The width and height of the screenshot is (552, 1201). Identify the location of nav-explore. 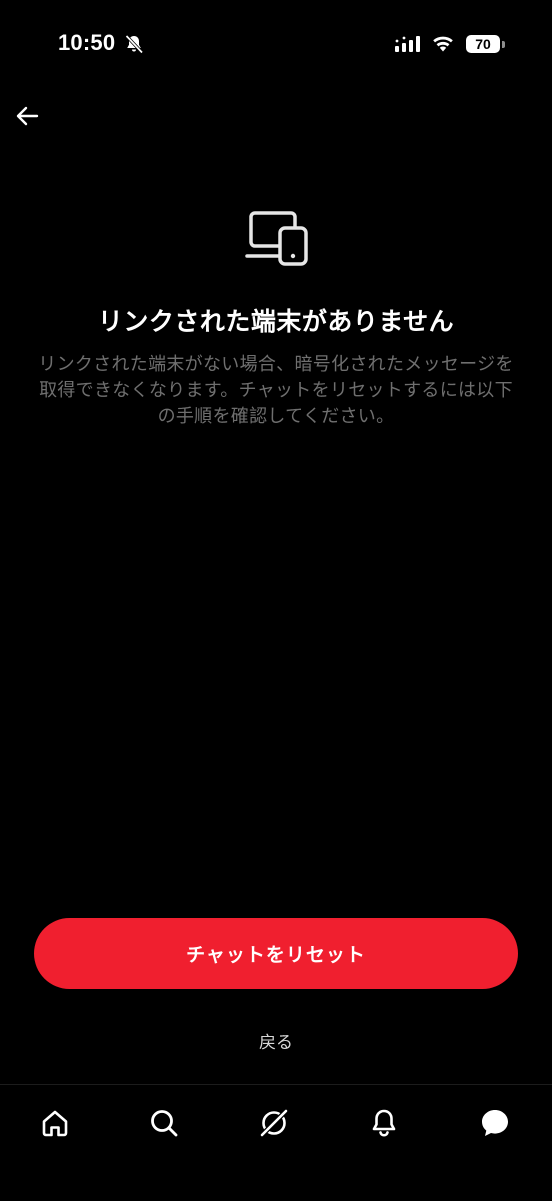
(274, 1123).